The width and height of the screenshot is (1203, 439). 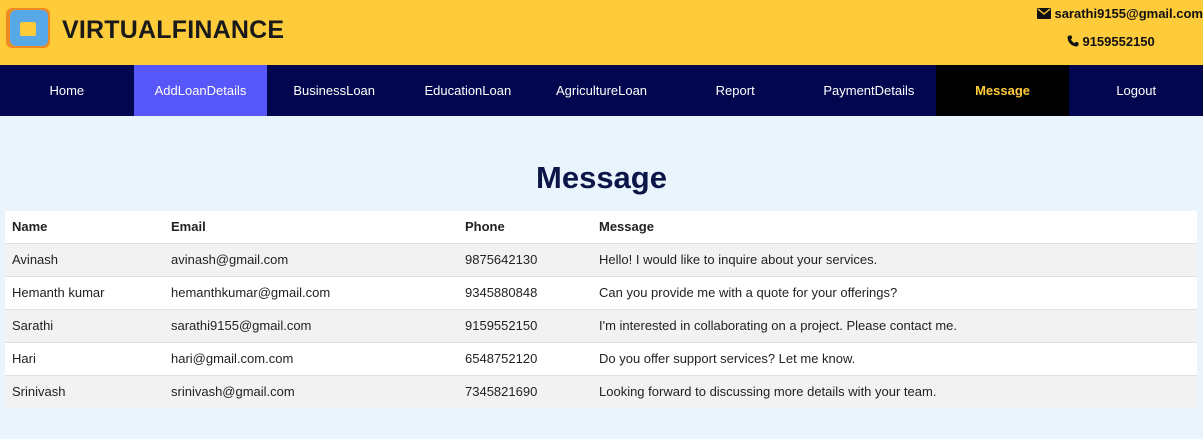 I want to click on nav-payment-details: PaymentDetails, so click(x=869, y=90).